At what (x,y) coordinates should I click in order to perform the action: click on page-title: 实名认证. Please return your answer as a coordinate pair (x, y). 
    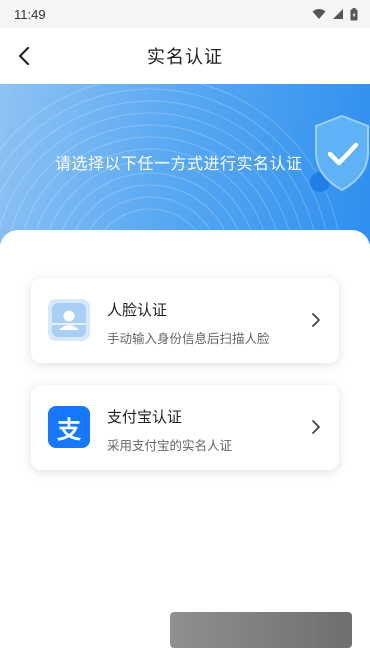
    Looking at the image, I should click on (185, 57).